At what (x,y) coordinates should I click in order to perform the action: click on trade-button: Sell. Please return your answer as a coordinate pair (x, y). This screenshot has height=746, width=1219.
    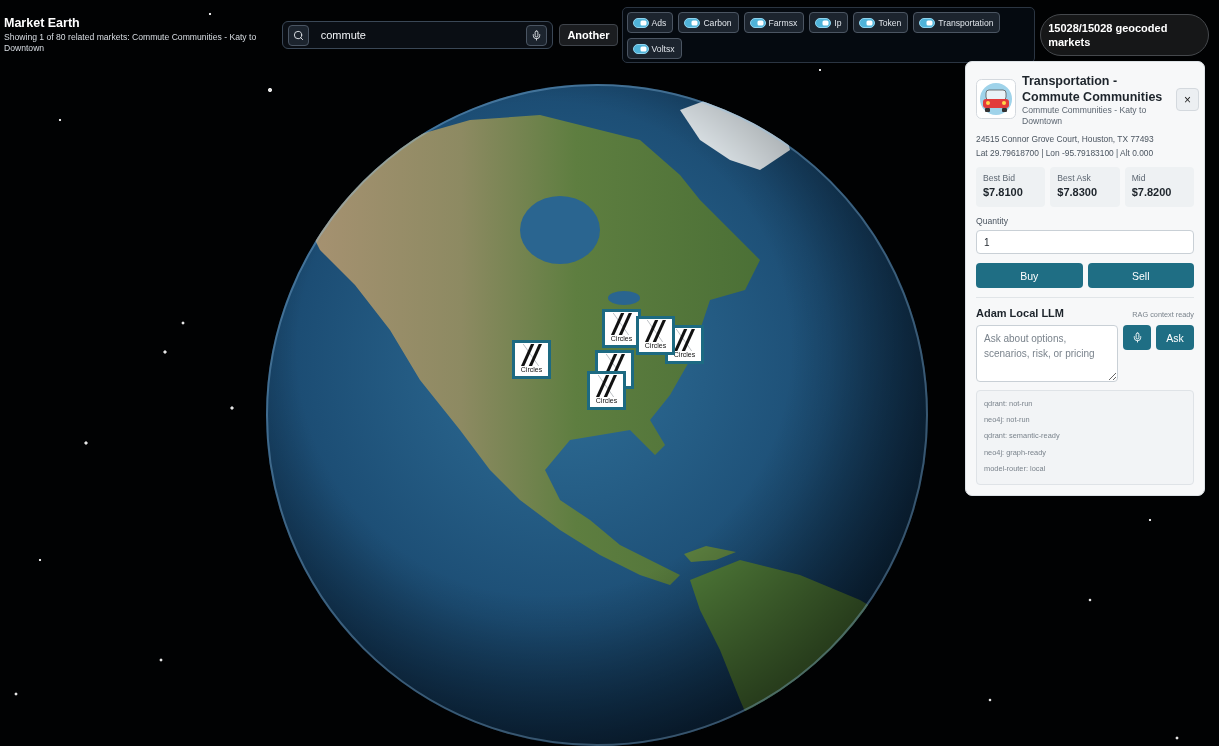
    Looking at the image, I should click on (1140, 275).